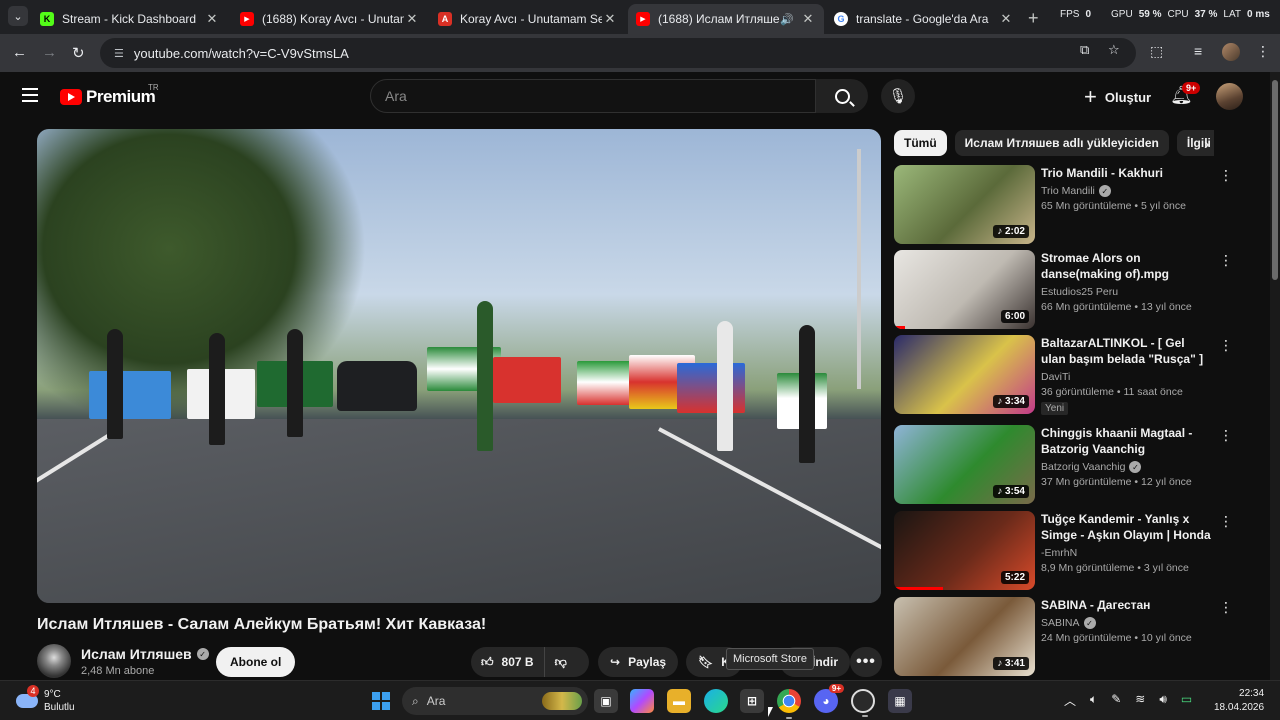  Describe the element at coordinates (1163, 700) in the screenshot. I see `volume-icon: 🔊︎` at that location.